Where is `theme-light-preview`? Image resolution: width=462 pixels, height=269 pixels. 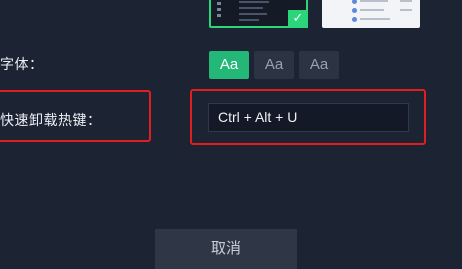 theme-light-preview is located at coordinates (371, 14).